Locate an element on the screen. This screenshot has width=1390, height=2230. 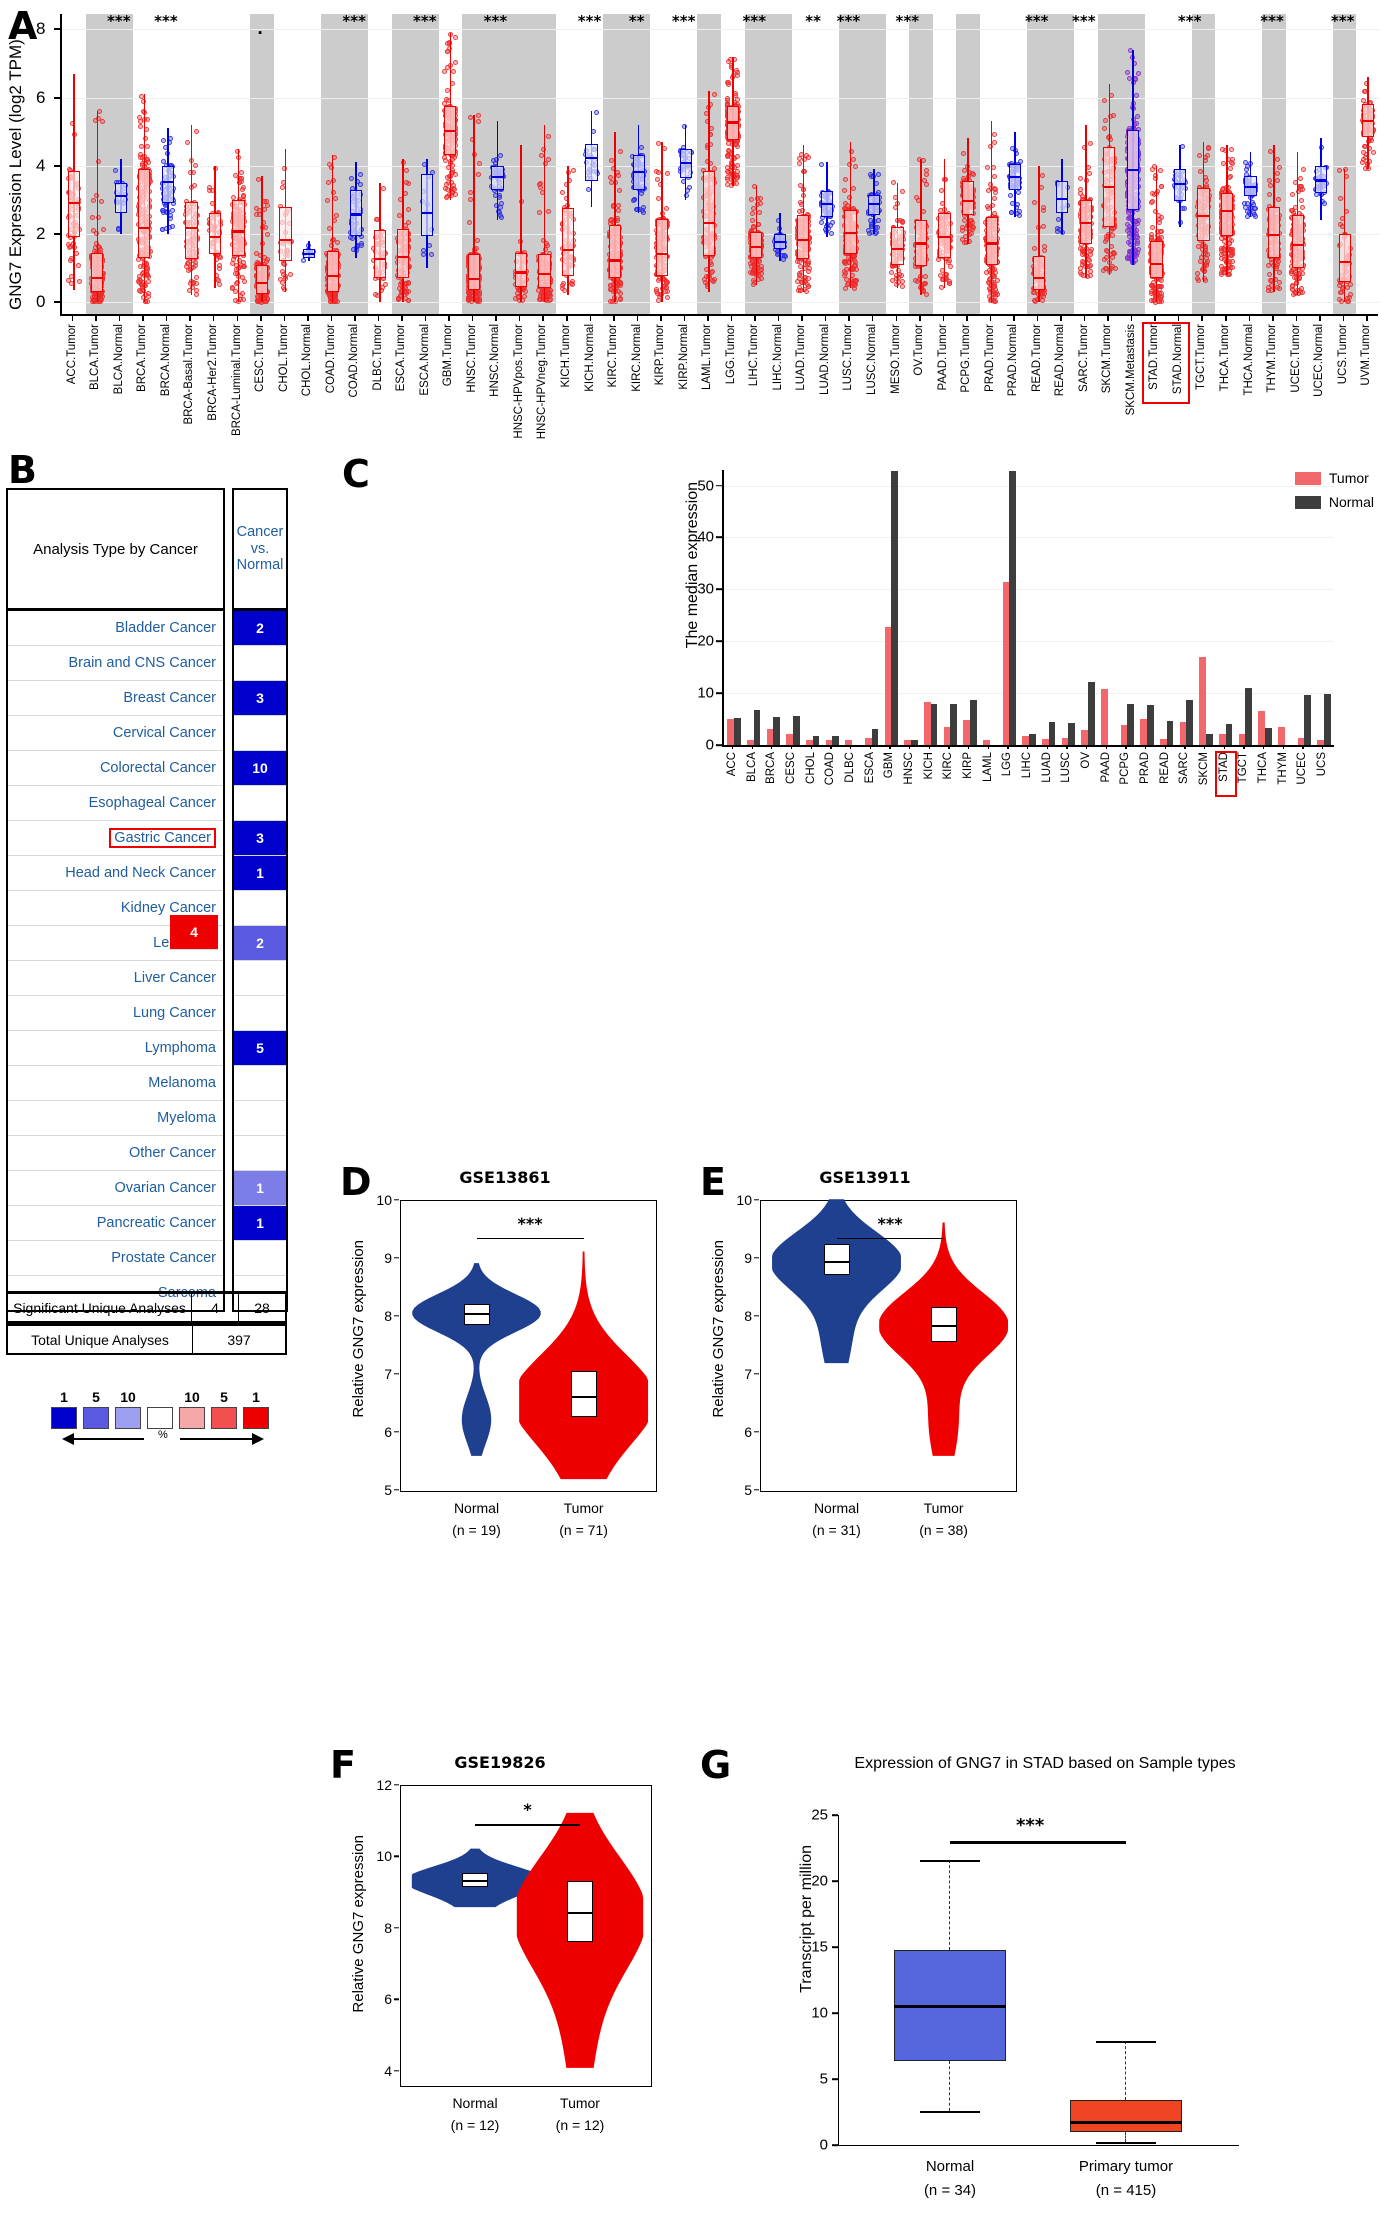
panel-a-whisker is located at coordinates (991, 212).